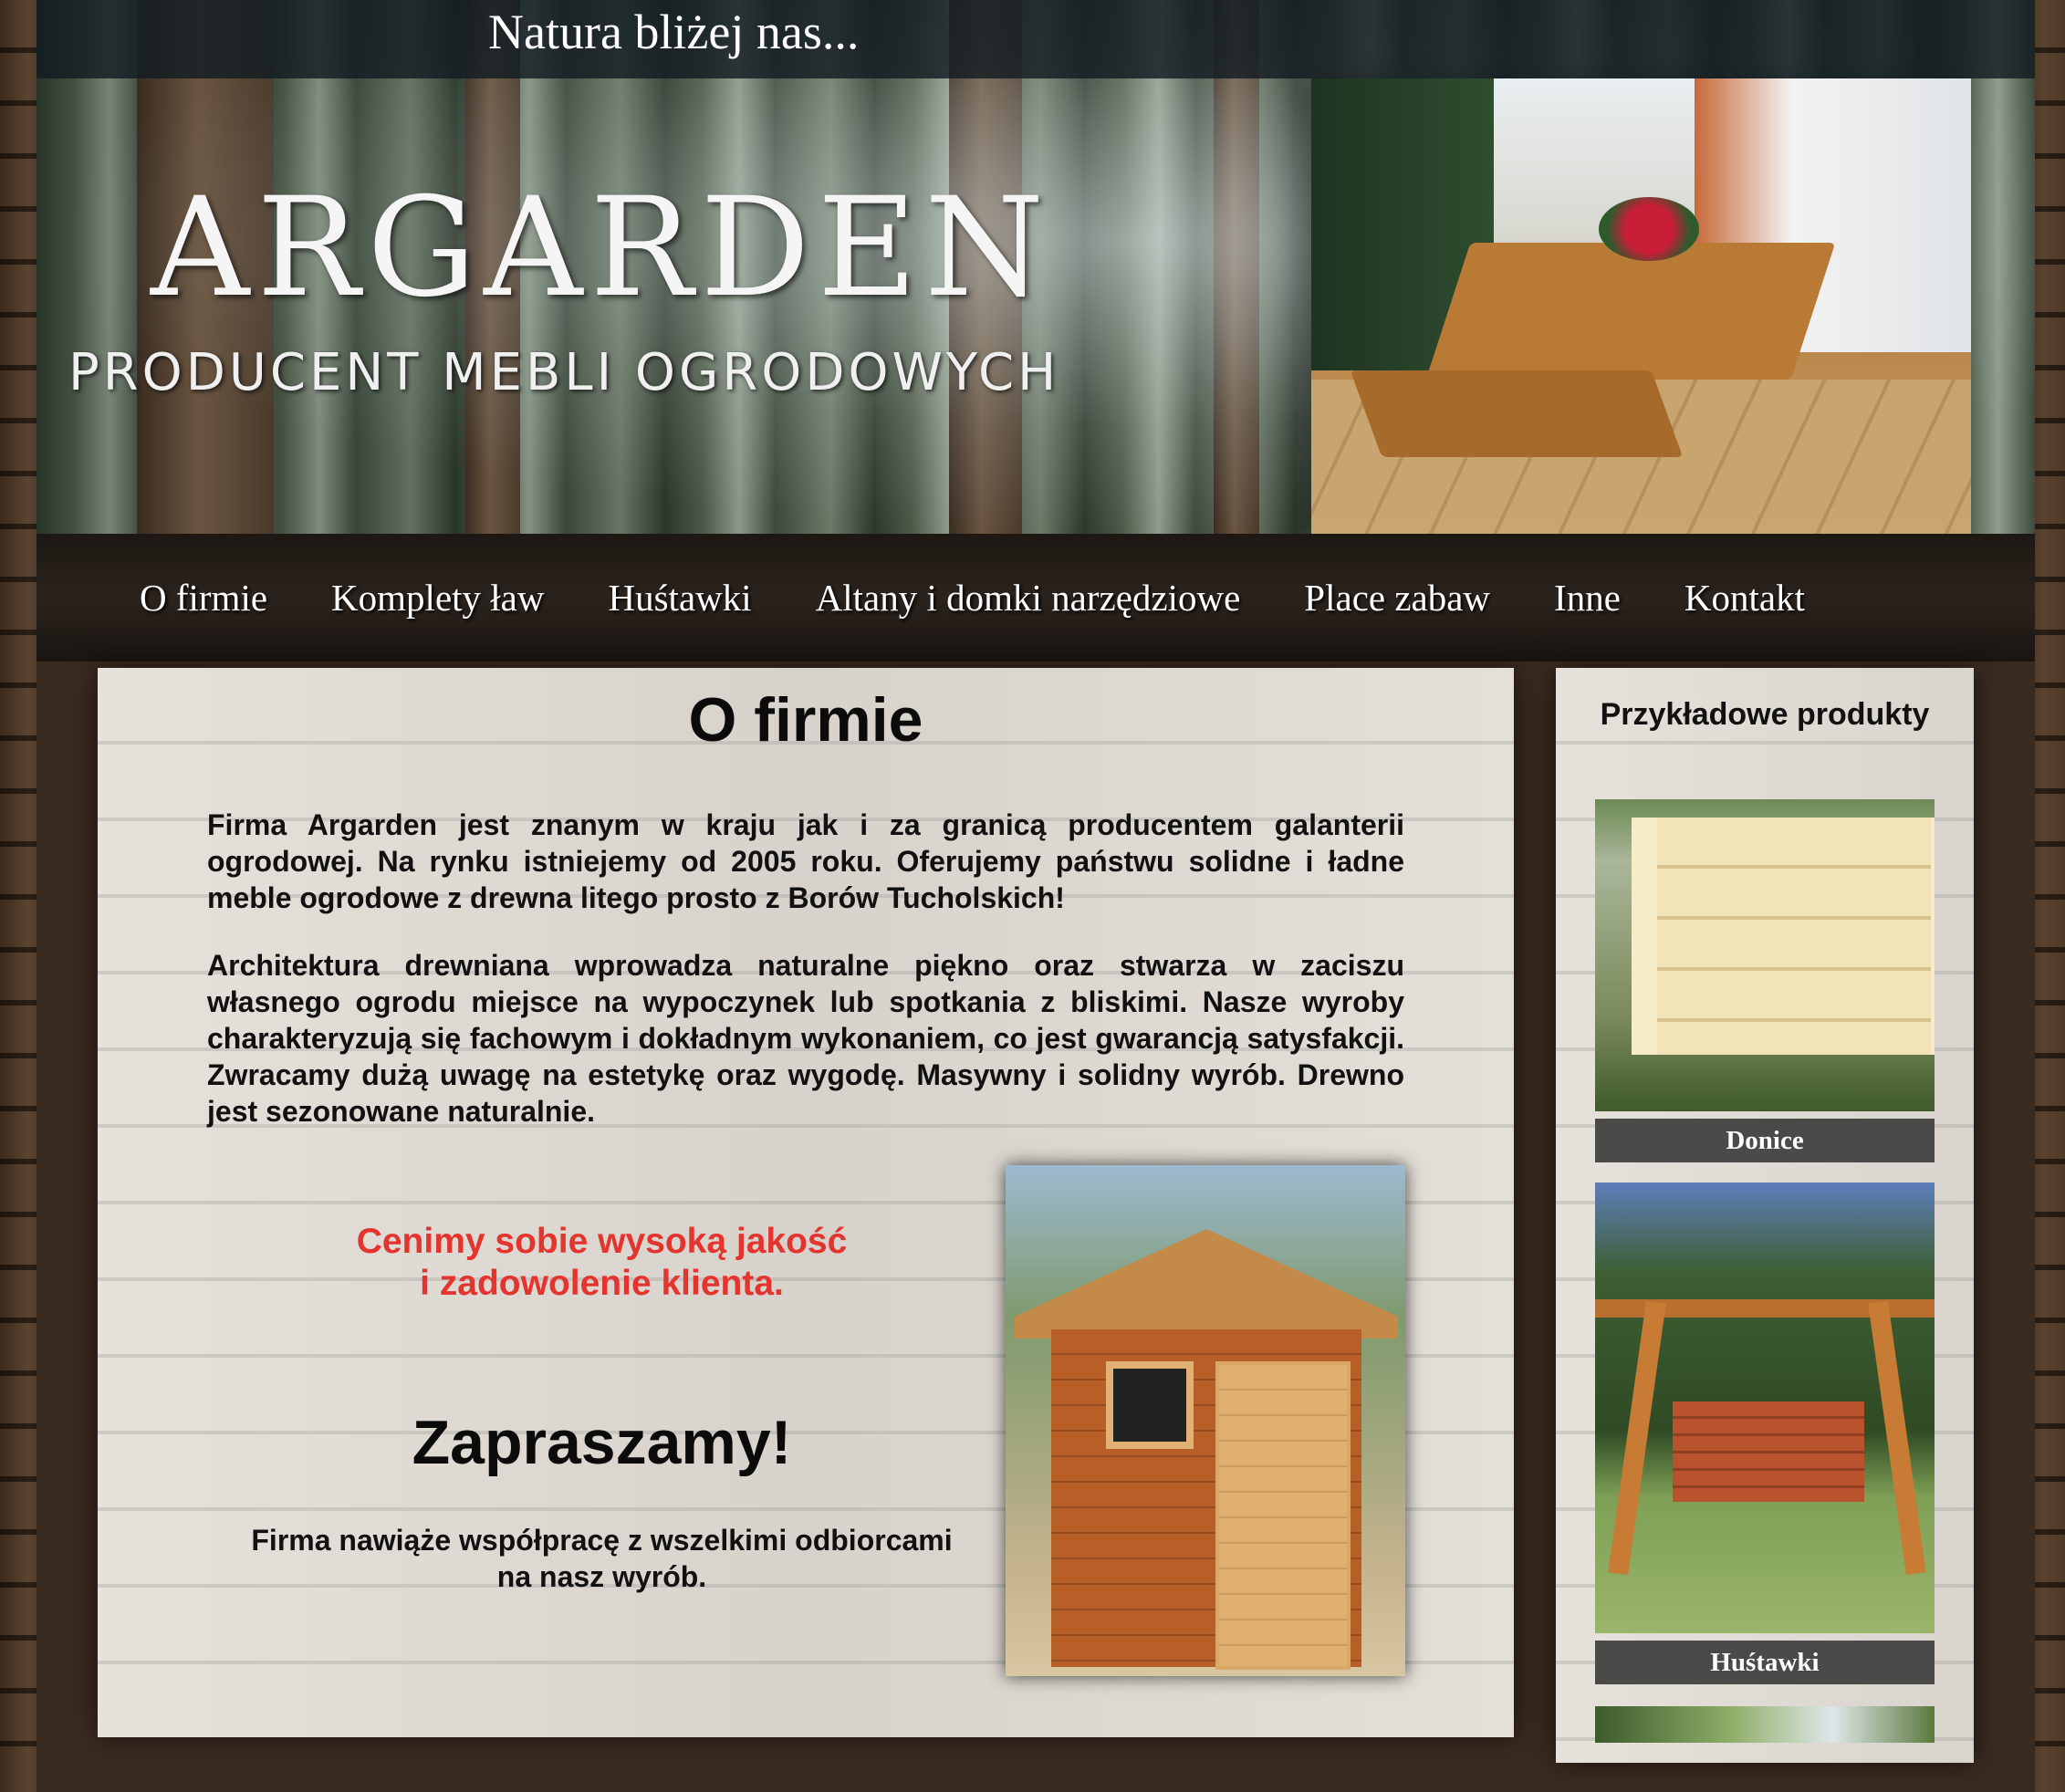 The width and height of the screenshot is (2065, 1792). Describe the element at coordinates (1283, 1515) in the screenshot. I see `shed-door` at that location.